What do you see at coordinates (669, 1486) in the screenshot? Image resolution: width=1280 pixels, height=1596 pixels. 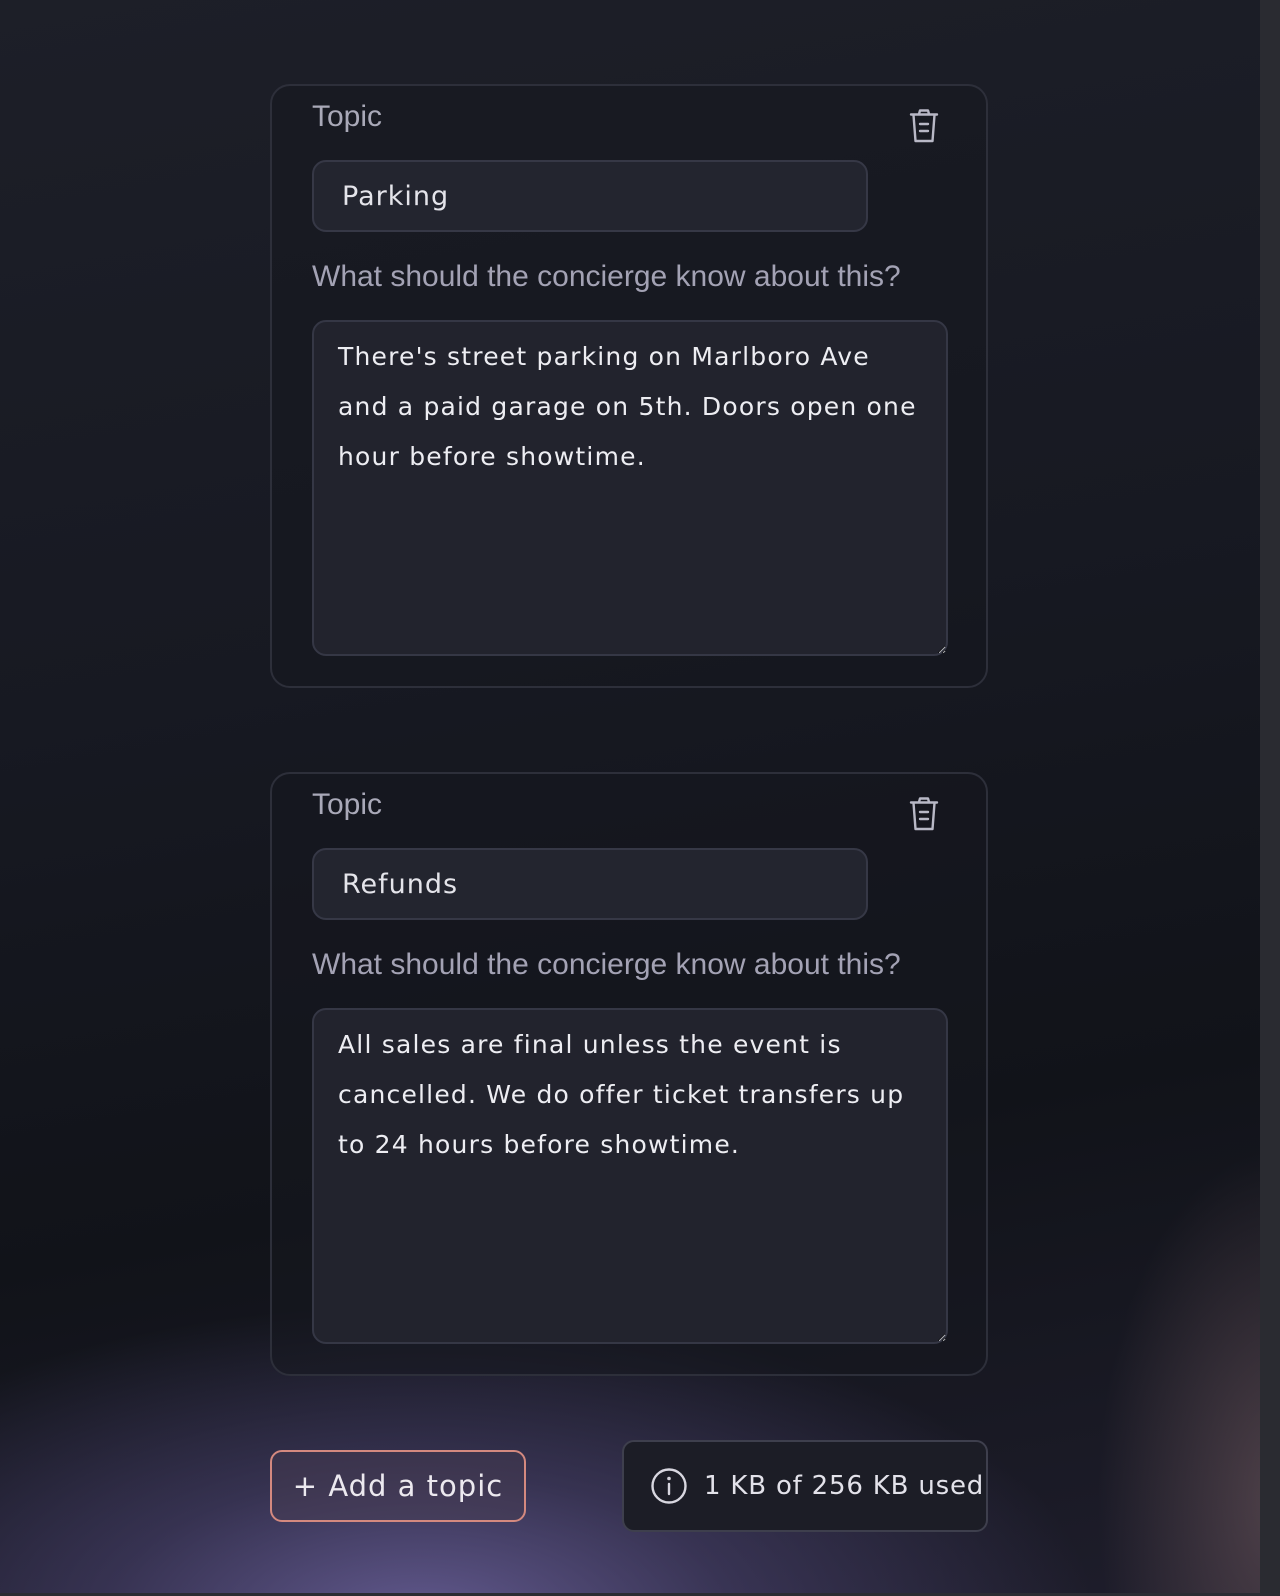 I see `info-icon` at bounding box center [669, 1486].